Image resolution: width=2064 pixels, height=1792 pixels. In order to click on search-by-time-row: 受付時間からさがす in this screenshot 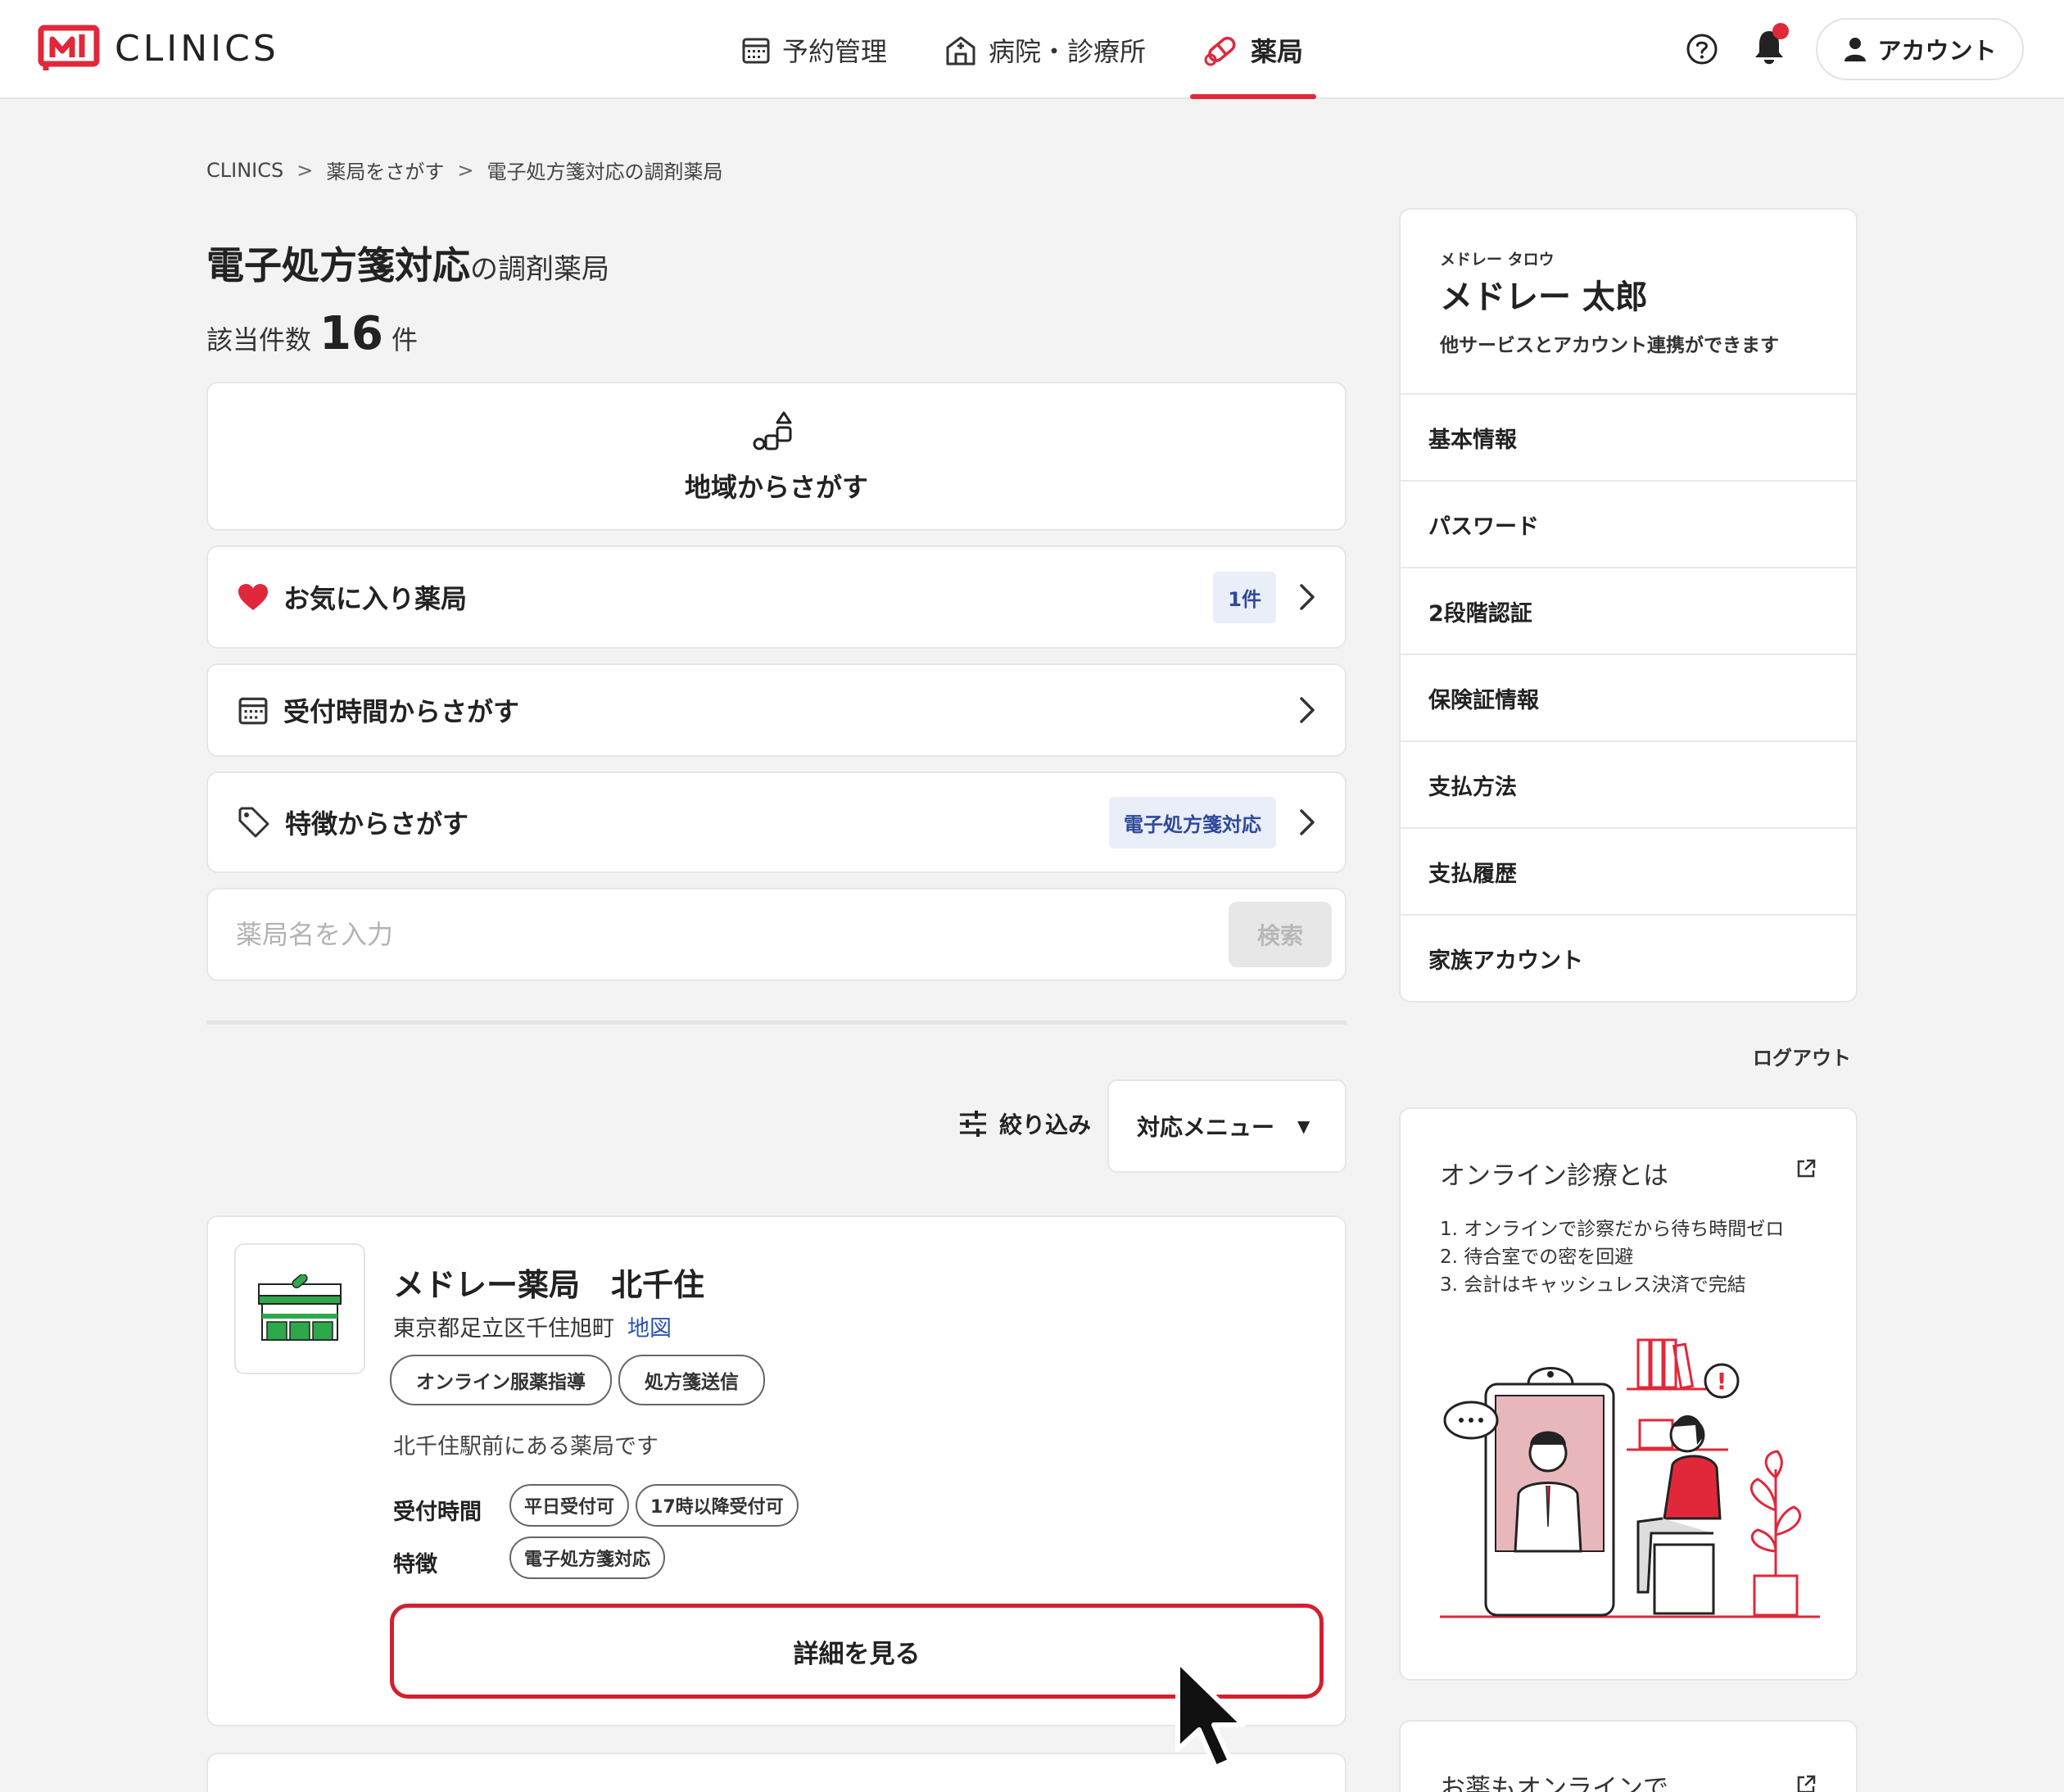, I will do `click(776, 710)`.